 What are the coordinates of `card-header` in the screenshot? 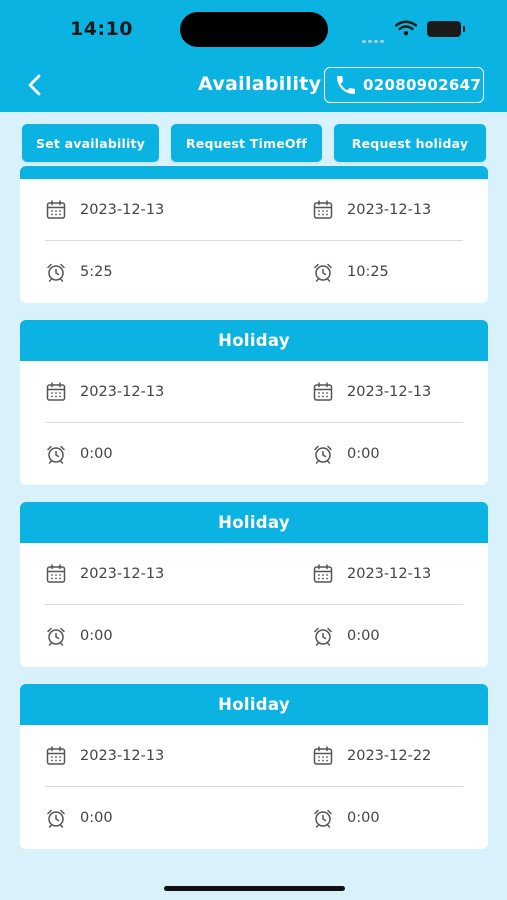 It's located at (254, 172).